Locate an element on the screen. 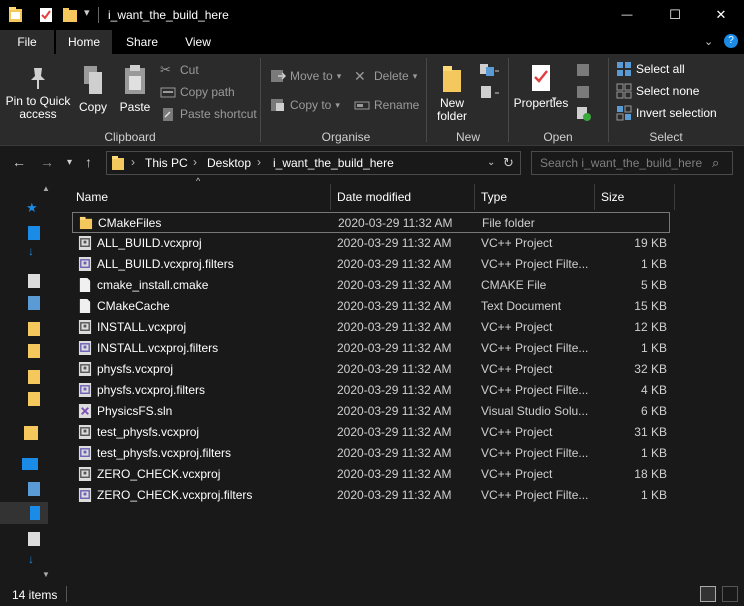 This screenshot has height=606, width=744. properties-dropdown-icon: ▾ is located at coordinates (554, 99).